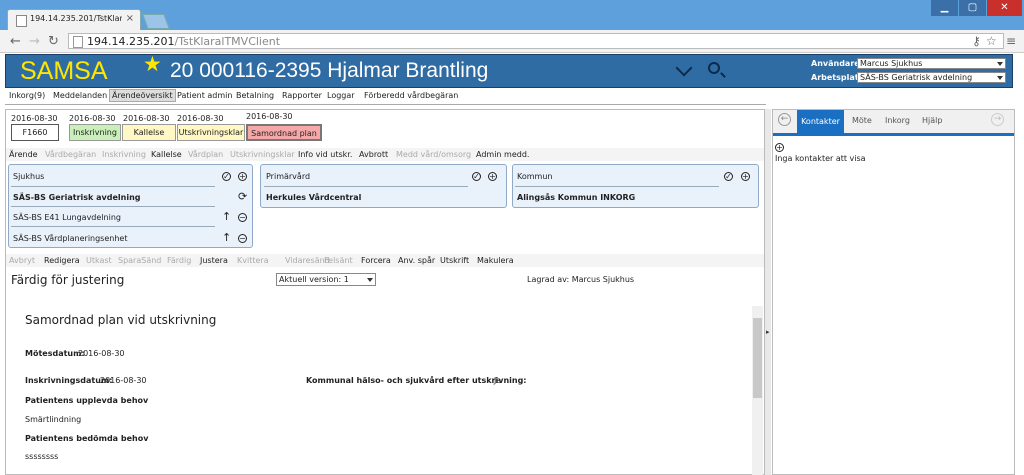 The height and width of the screenshot is (475, 1024). Describe the element at coordinates (991, 41) in the screenshot. I see `bookmark-star-icon: ☆` at that location.